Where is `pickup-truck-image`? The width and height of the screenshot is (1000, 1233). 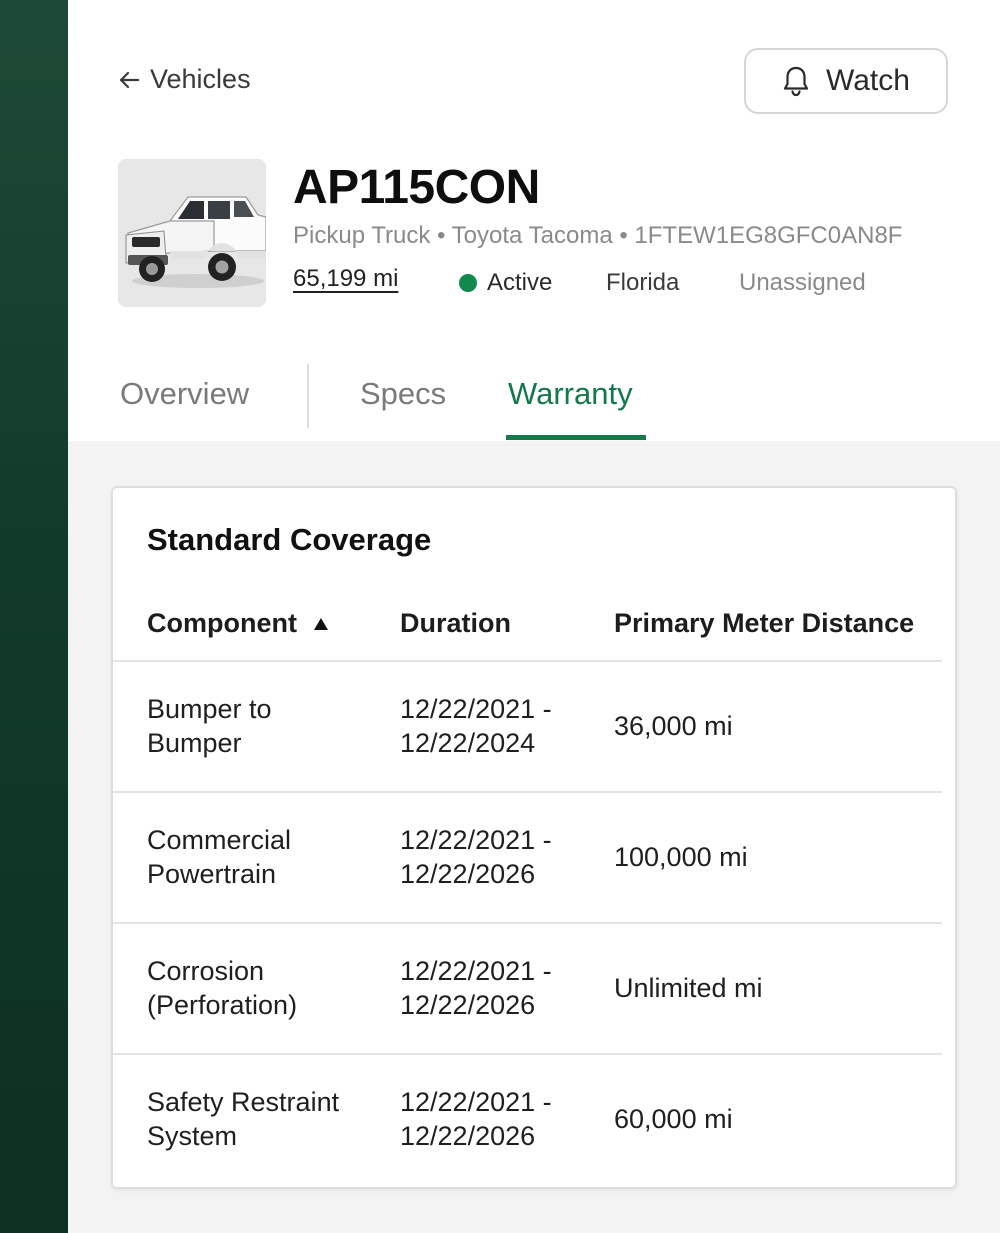 pickup-truck-image is located at coordinates (192, 233).